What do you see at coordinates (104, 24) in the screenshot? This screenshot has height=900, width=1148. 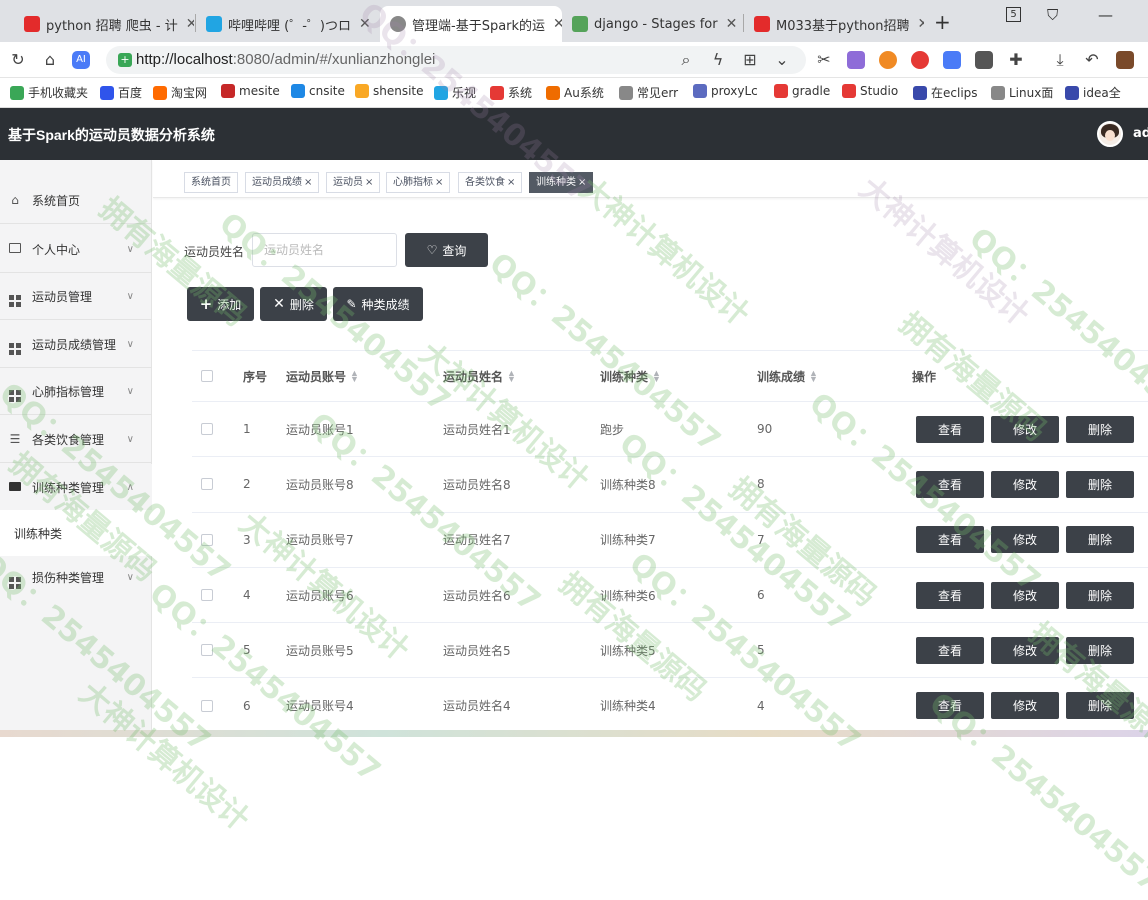 I see `browser-tab: python 招聘 爬虫 - 计 ✕` at bounding box center [104, 24].